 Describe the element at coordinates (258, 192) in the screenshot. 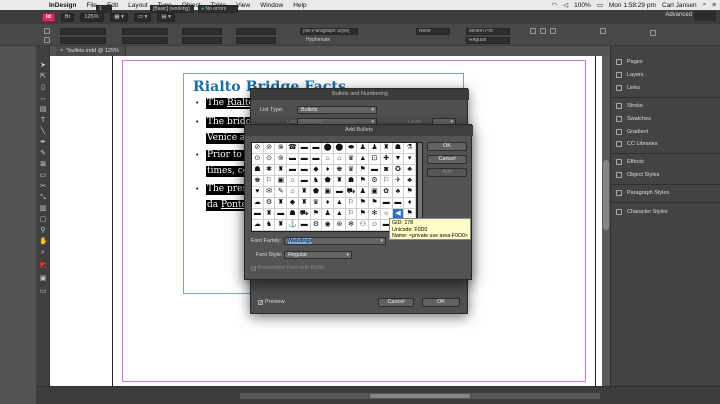

I see `glyph-cell: ♥` at that location.